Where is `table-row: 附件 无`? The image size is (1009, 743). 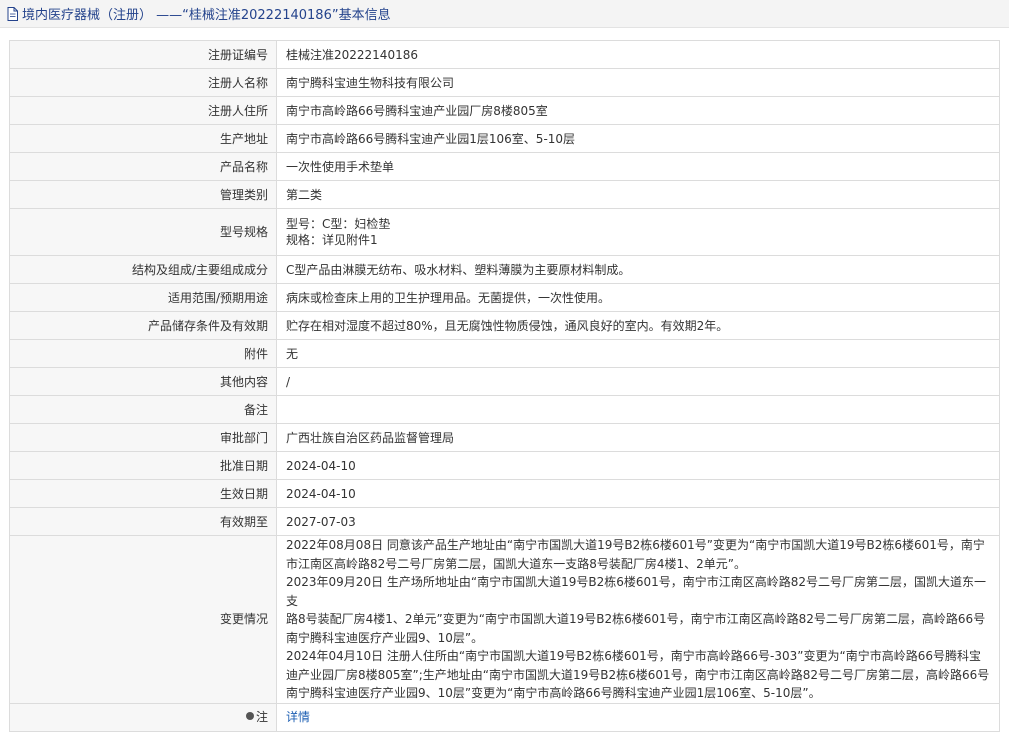
table-row: 附件 无 is located at coordinates (504, 353).